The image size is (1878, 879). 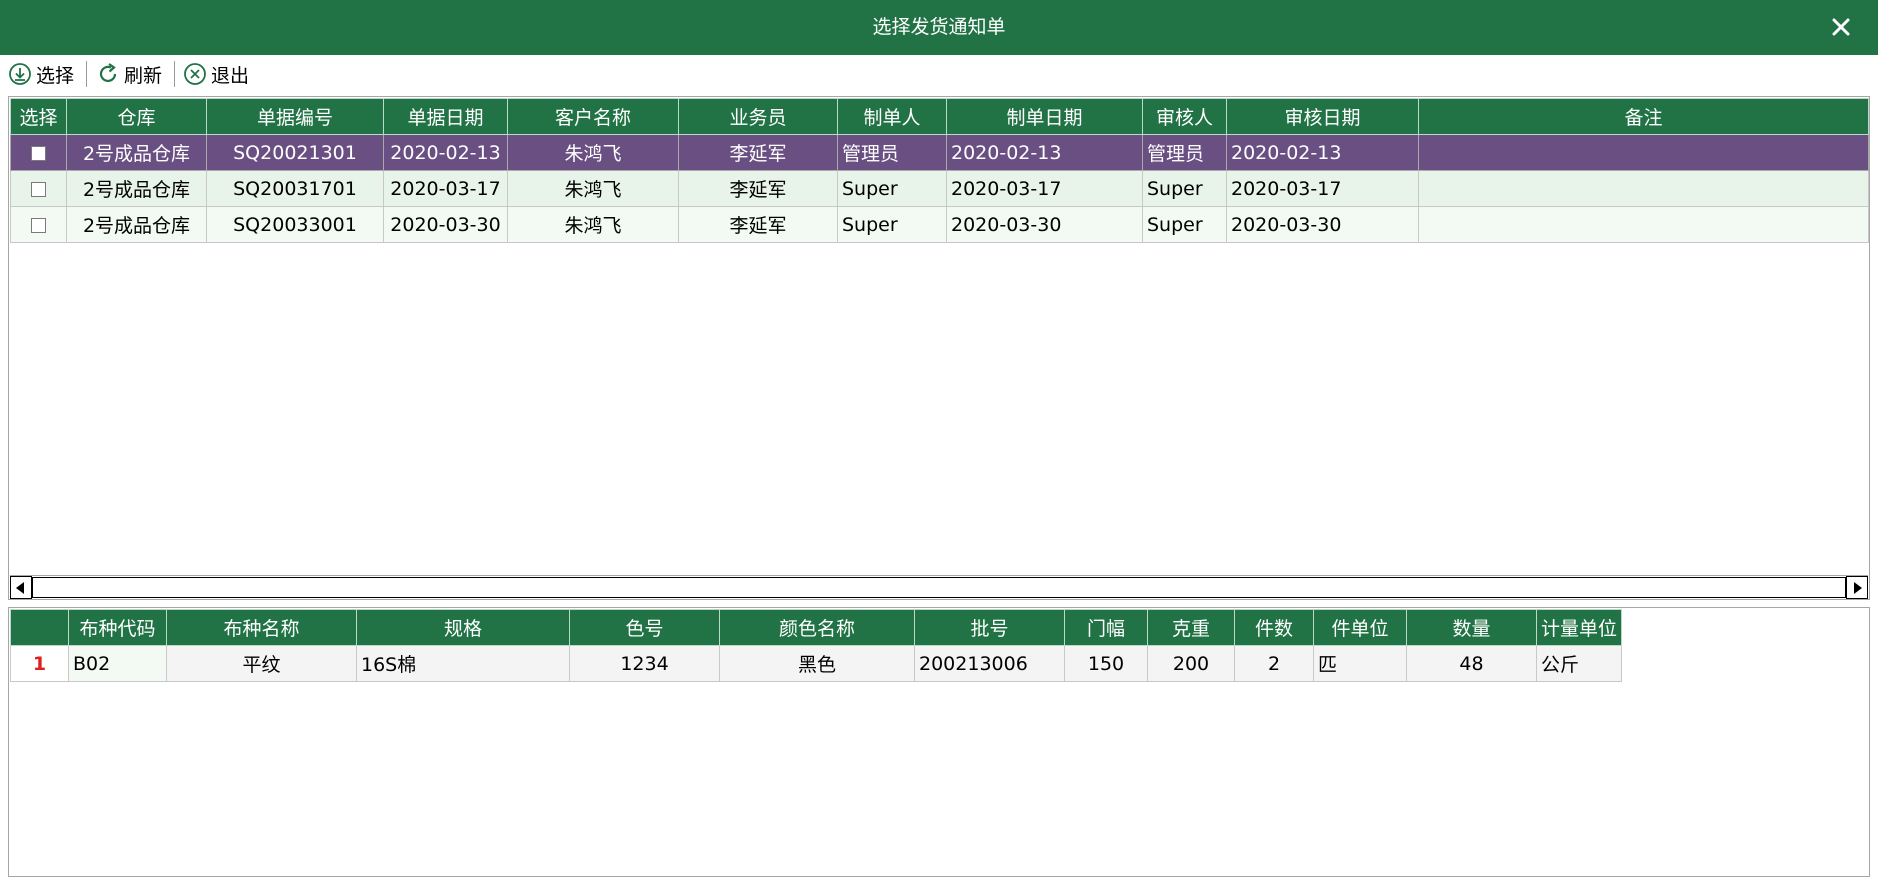 What do you see at coordinates (1643, 116) in the screenshot?
I see `col-header: 备注` at bounding box center [1643, 116].